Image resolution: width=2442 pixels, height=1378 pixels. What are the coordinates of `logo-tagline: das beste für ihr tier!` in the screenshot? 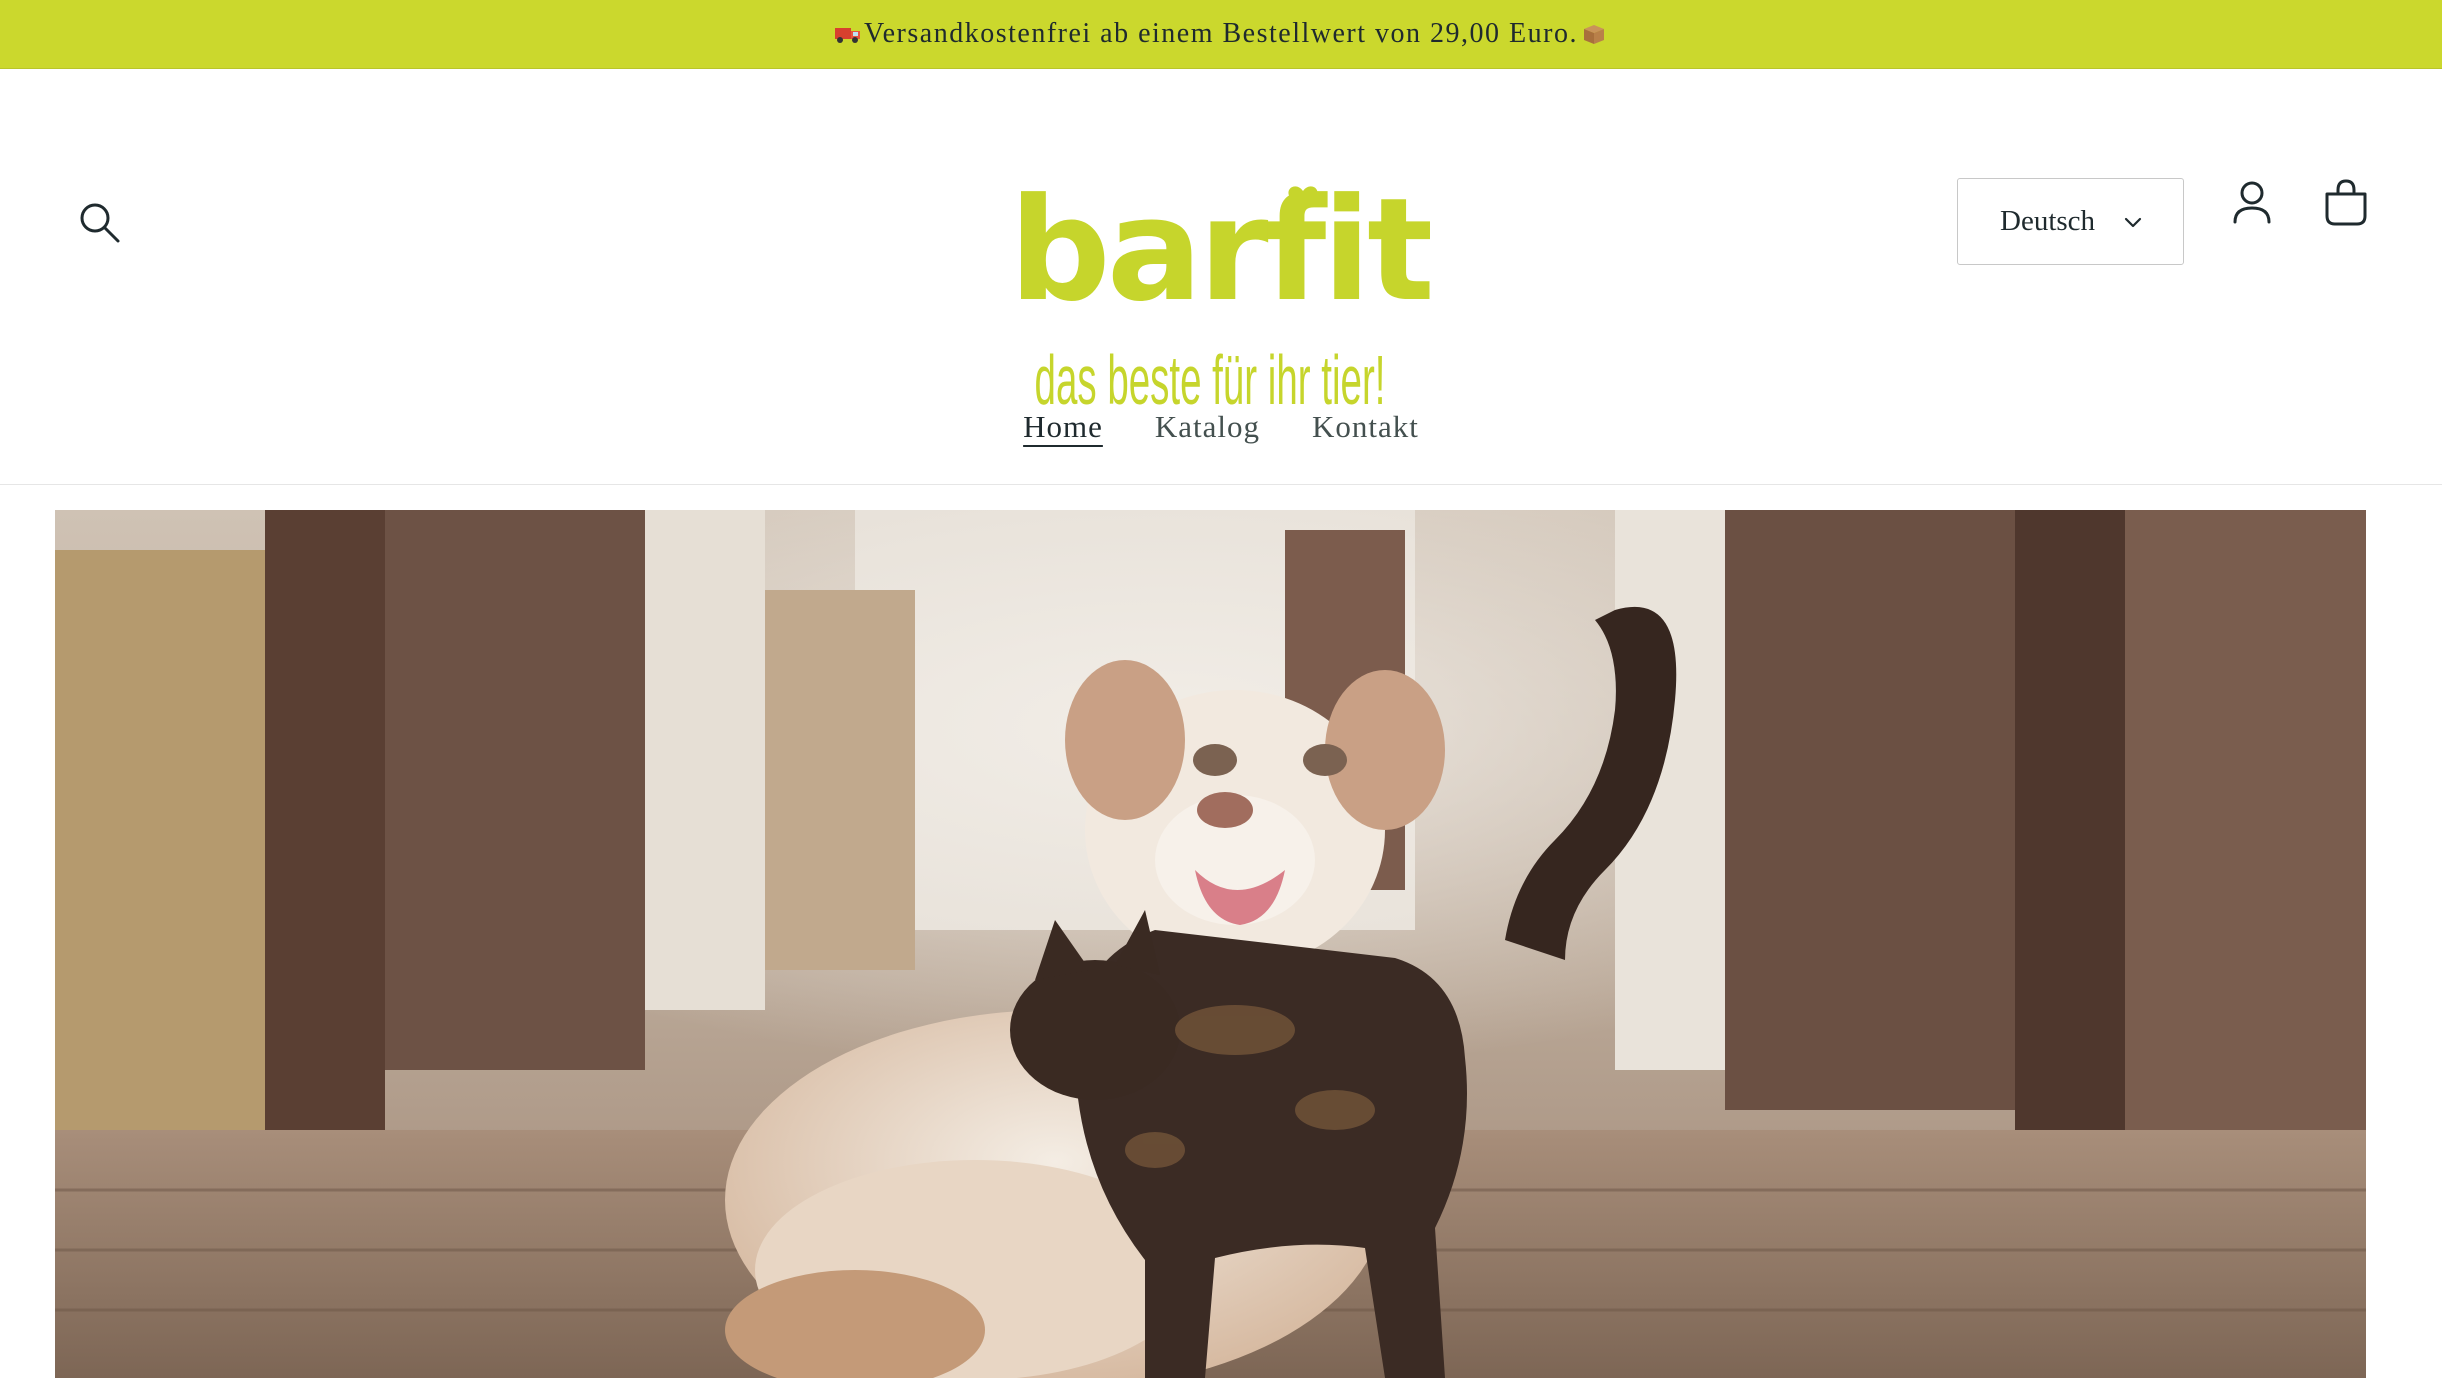 It's located at (1210, 380).